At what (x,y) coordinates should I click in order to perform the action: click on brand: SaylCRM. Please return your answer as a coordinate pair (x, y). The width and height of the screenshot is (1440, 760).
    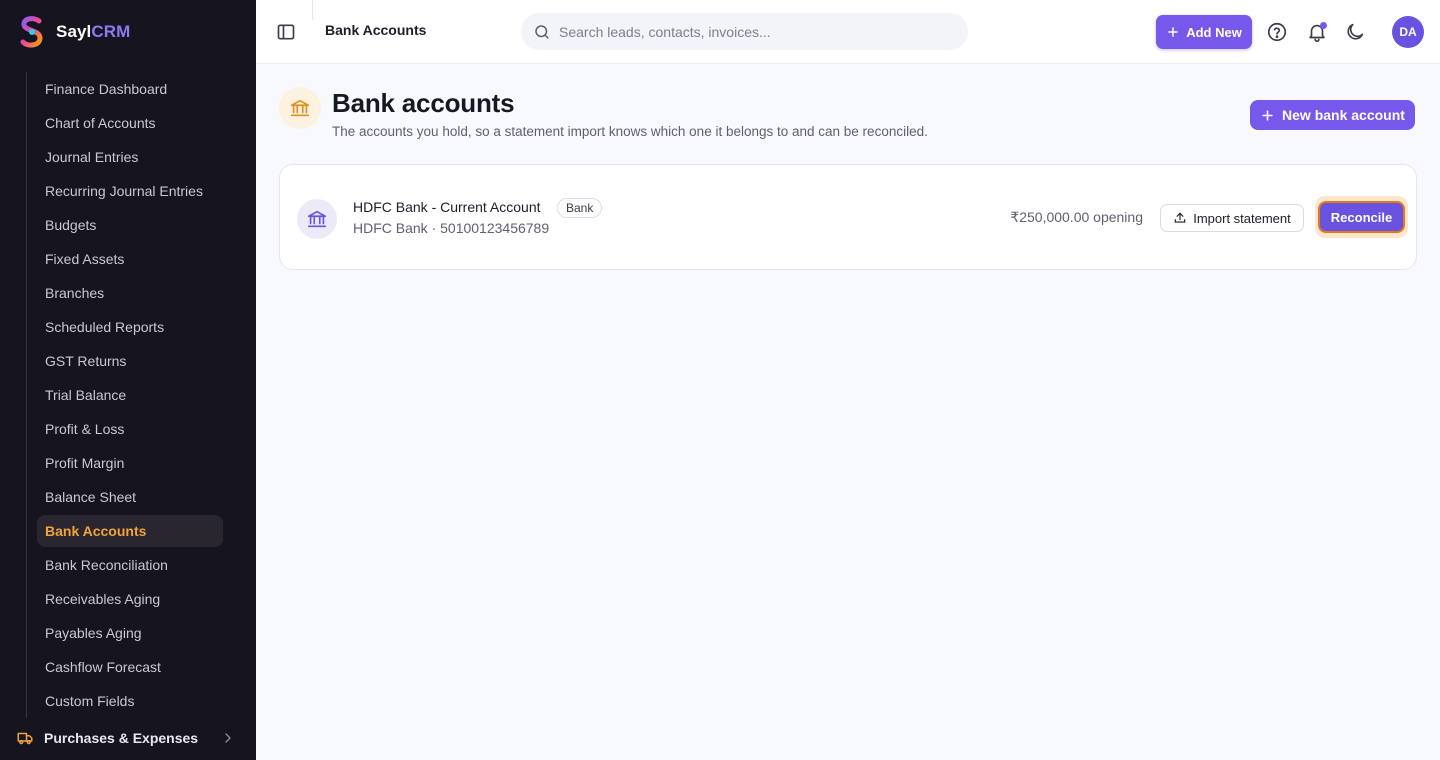
    Looking at the image, I should click on (74, 32).